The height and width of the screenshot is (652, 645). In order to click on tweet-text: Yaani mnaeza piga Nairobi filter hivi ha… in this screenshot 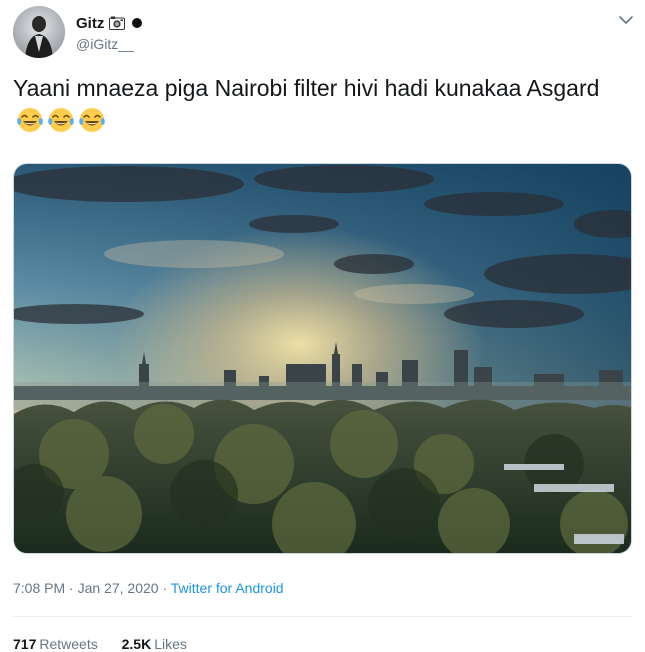, I will do `click(318, 104)`.